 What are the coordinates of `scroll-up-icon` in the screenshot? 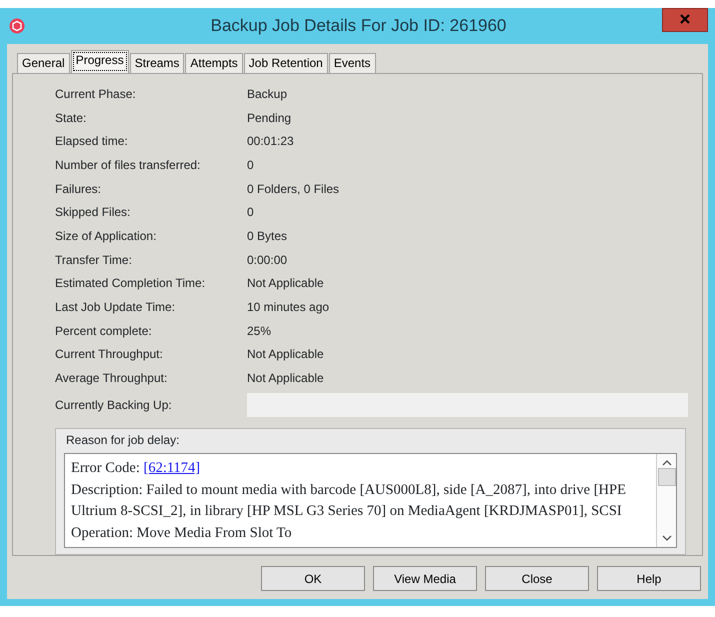 It's located at (667, 462).